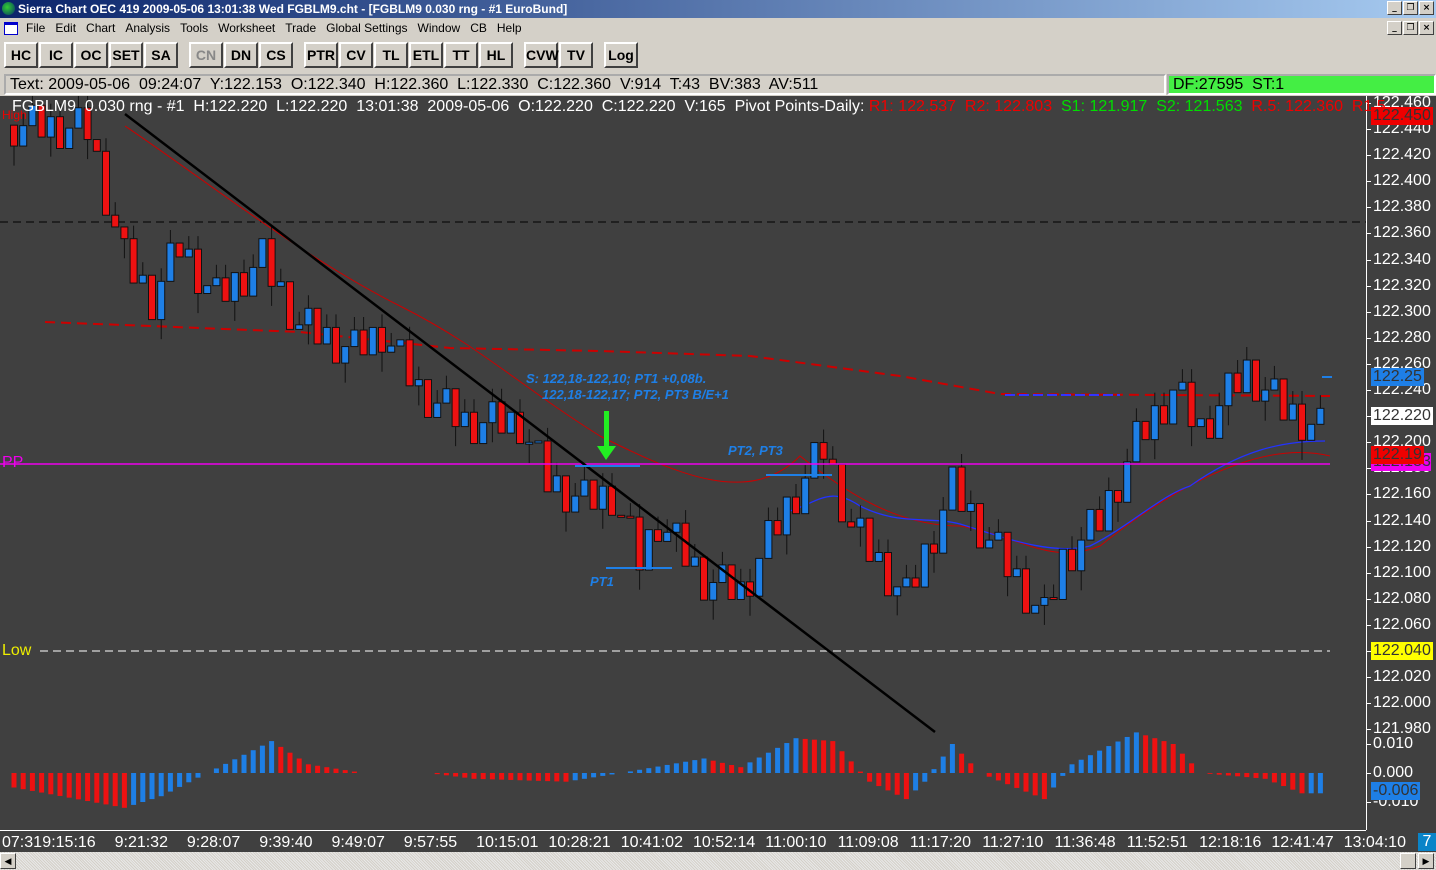 The width and height of the screenshot is (1436, 870). I want to click on child-close-button: ×, so click(1426, 28).